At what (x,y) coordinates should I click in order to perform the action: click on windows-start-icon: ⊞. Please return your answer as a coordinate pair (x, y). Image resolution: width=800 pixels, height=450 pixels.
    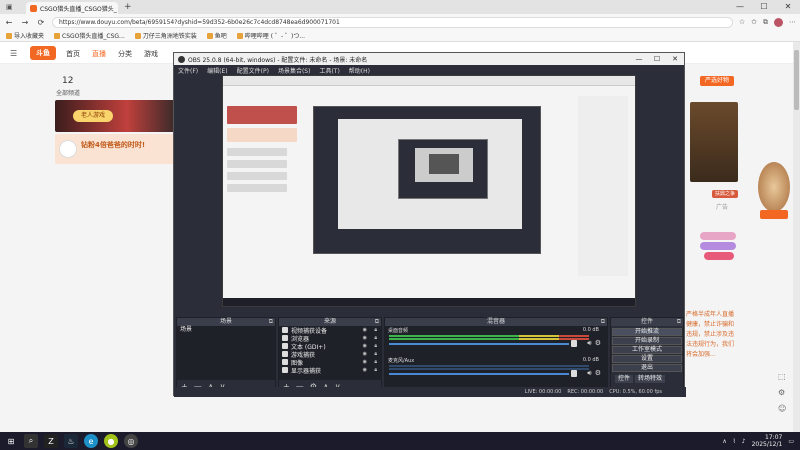
    Looking at the image, I should click on (11, 441).